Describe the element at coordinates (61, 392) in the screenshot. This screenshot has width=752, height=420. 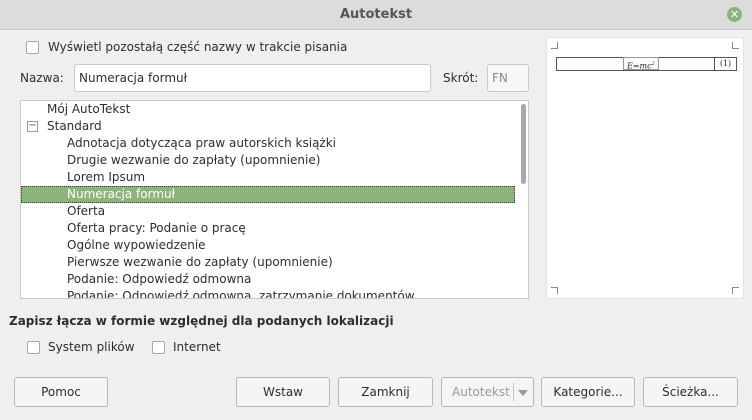
I see `help-button: Pomoc` at that location.